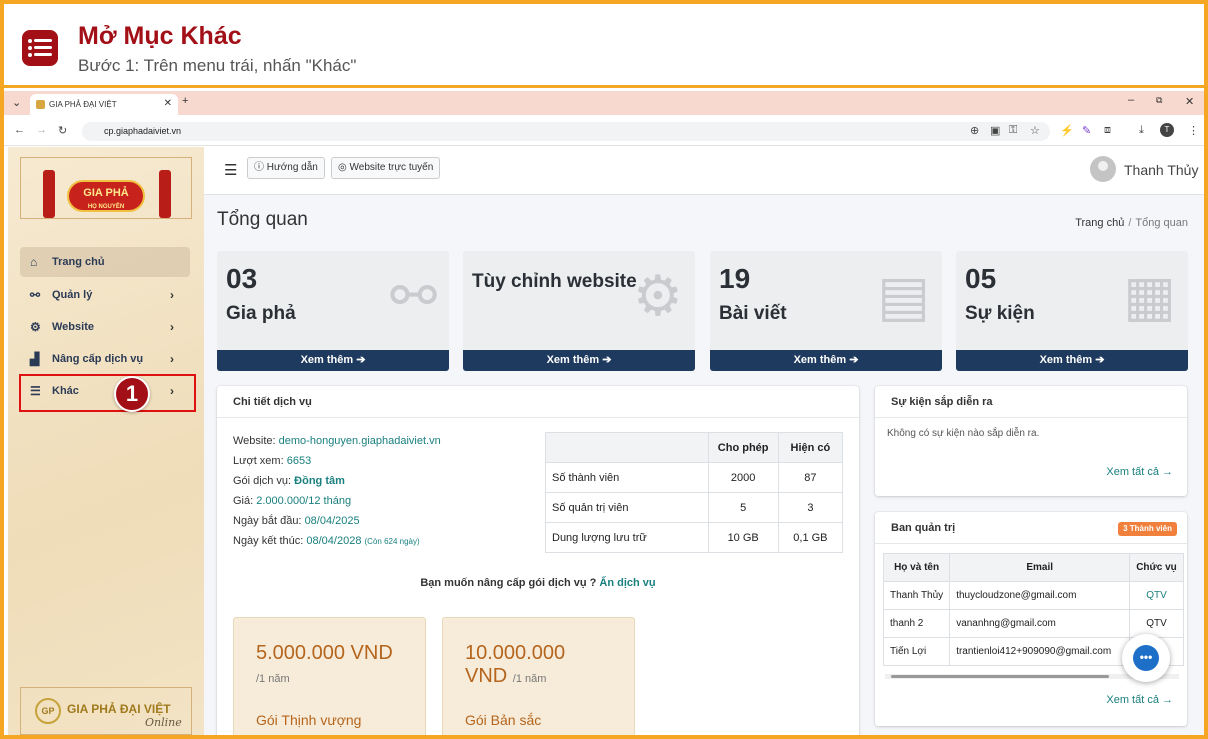 The width and height of the screenshot is (1208, 739). What do you see at coordinates (1013, 130) in the screenshot?
I see `key-icon: ⚿` at bounding box center [1013, 130].